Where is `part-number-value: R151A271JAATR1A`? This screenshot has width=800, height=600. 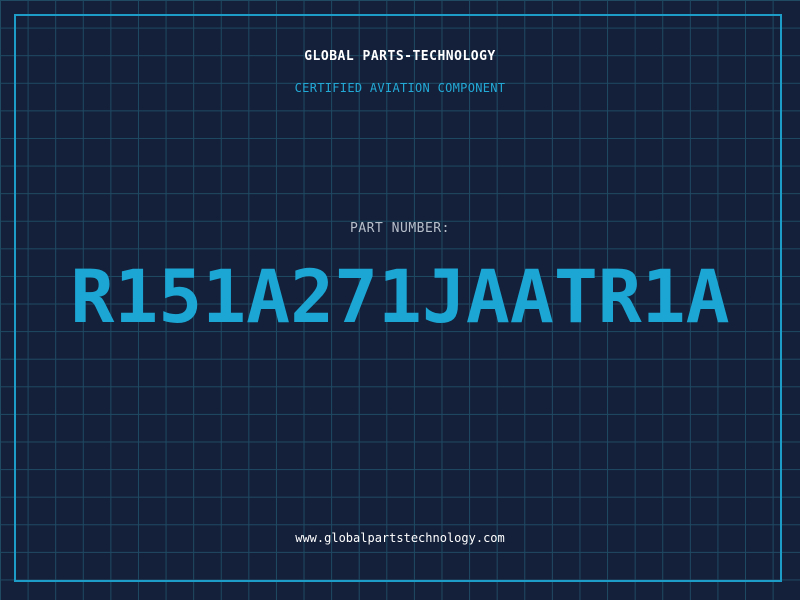
part-number-value: R151A271JAATR1A is located at coordinates (400, 297).